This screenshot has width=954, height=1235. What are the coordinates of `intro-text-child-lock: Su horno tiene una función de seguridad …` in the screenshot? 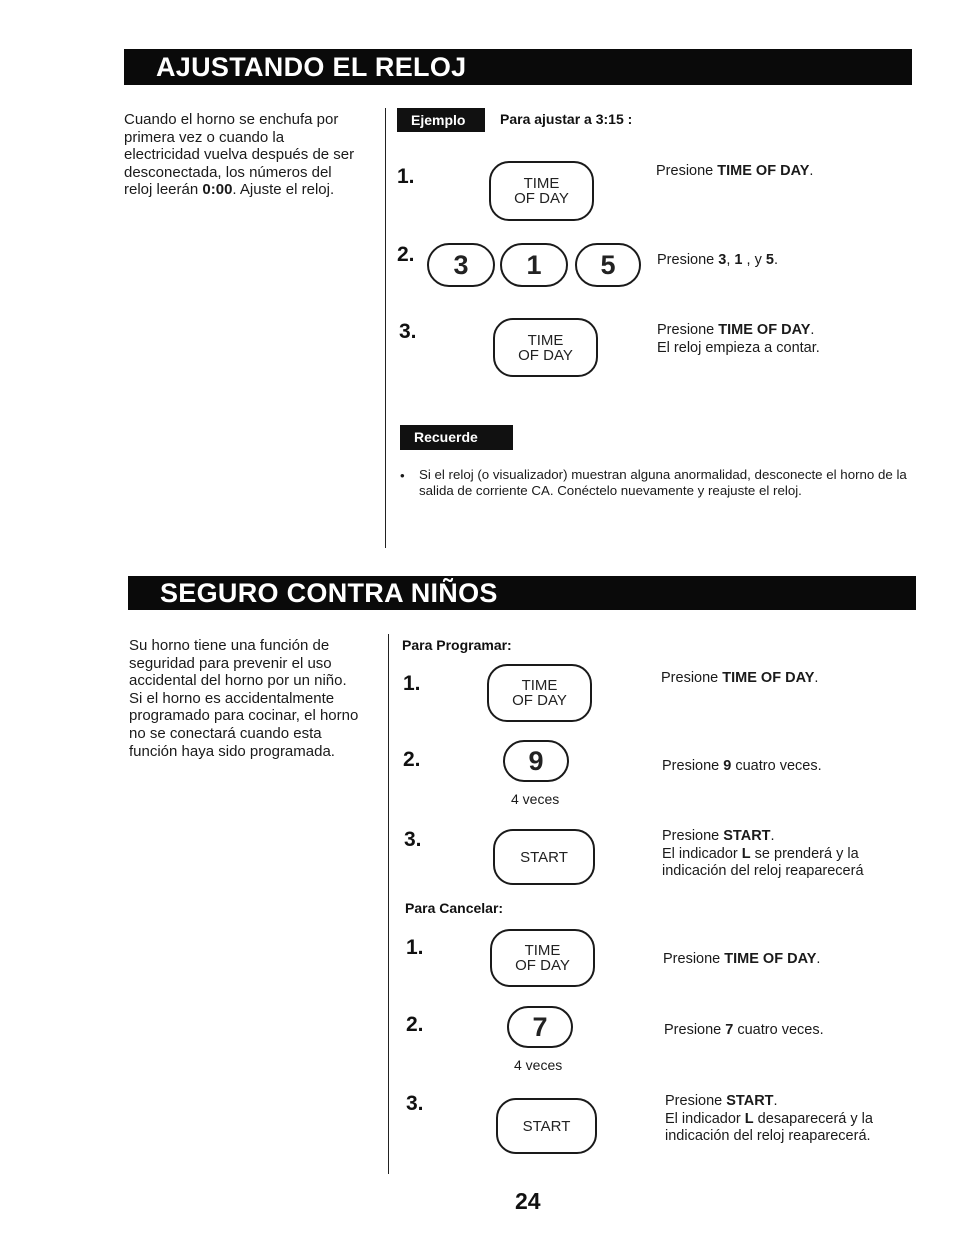 It's located at (244, 698).